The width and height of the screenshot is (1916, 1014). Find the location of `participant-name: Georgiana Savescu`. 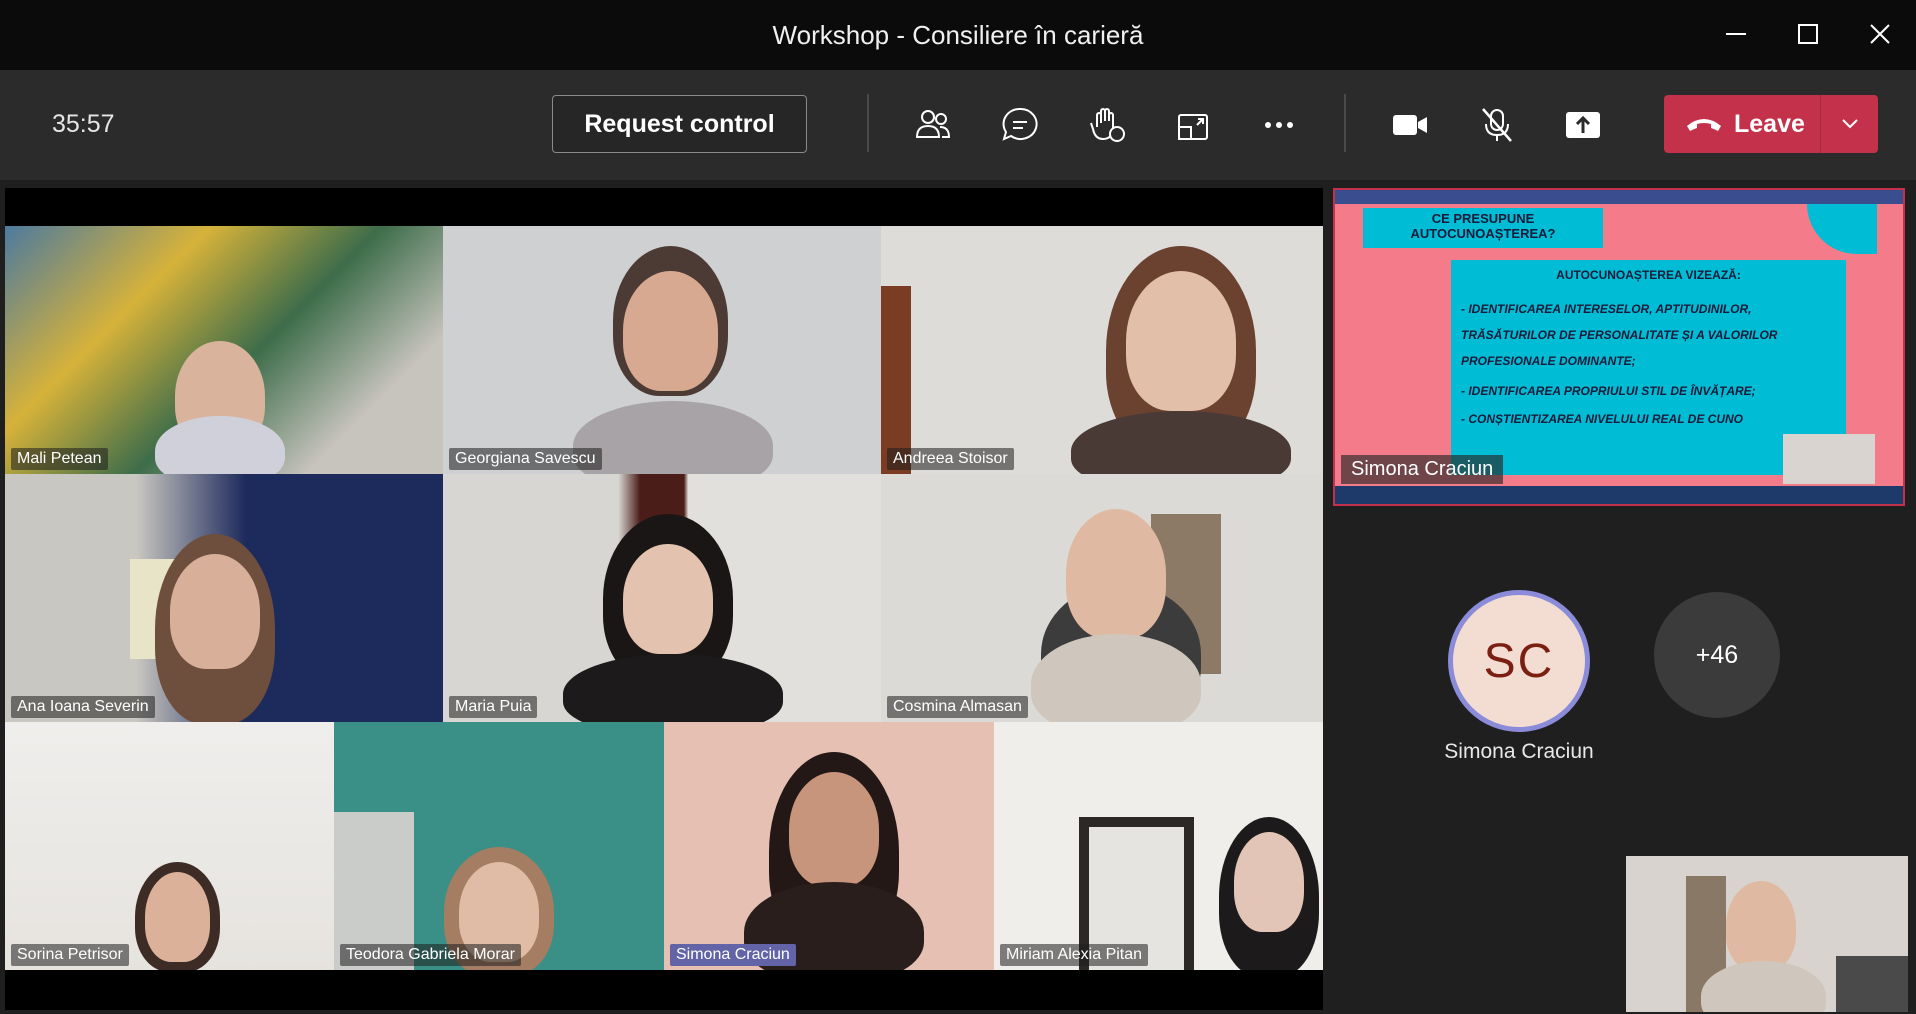

participant-name: Georgiana Savescu is located at coordinates (525, 459).